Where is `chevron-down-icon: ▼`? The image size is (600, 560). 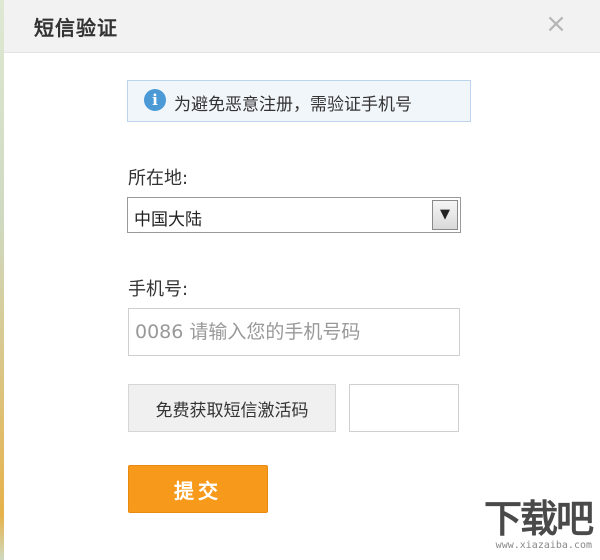 chevron-down-icon: ▼ is located at coordinates (445, 215).